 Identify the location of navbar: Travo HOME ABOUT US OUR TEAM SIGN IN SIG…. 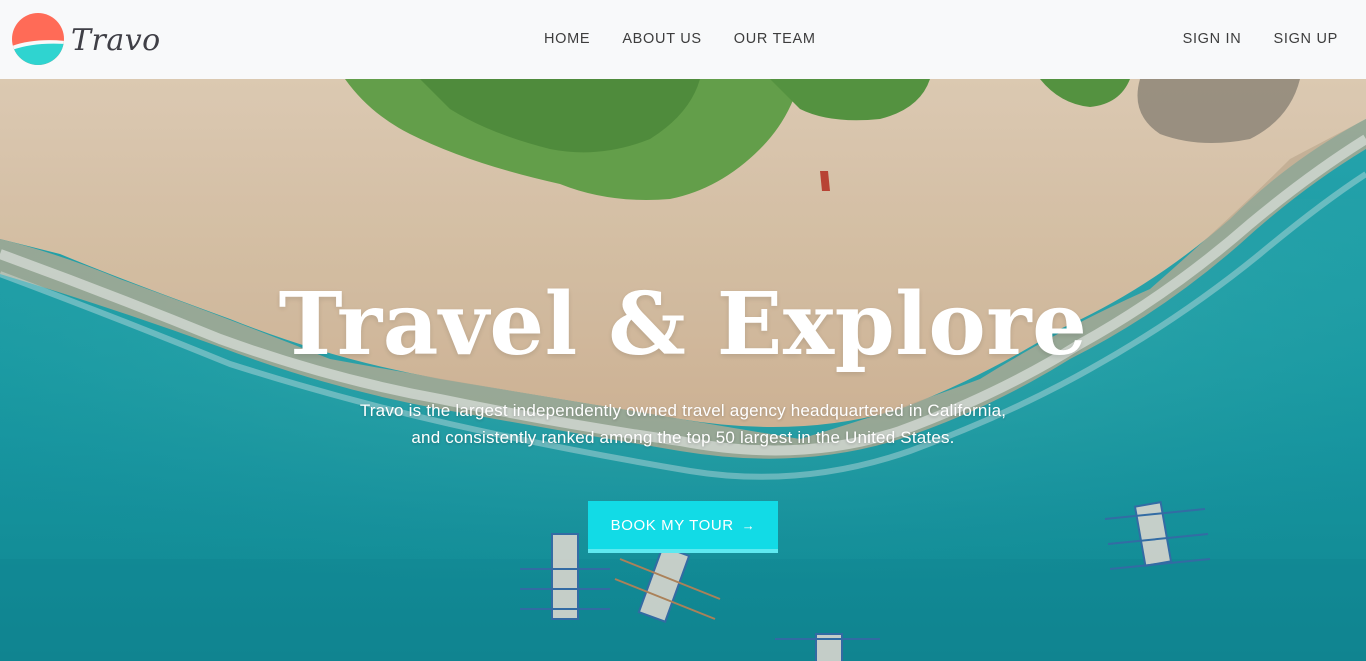
(683, 39).